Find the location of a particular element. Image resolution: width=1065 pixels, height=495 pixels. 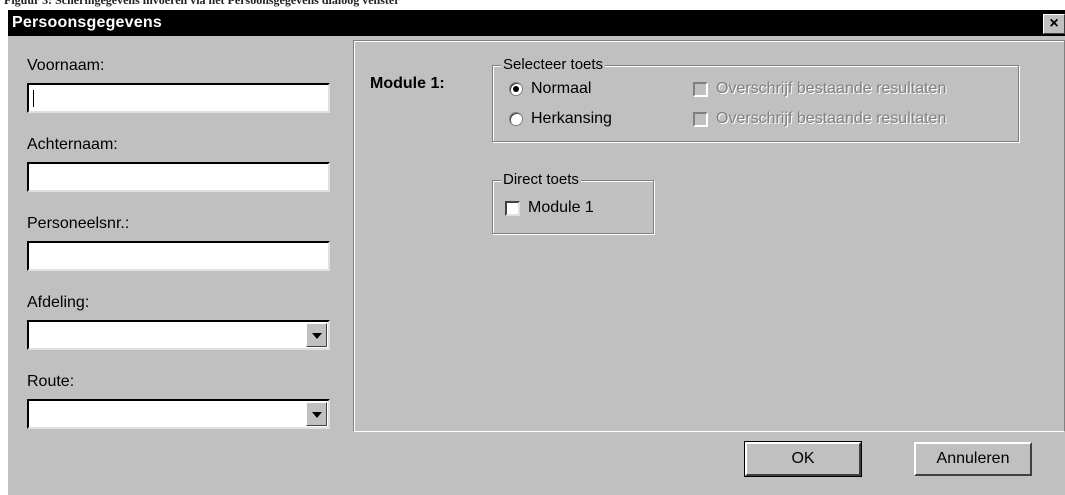

direct-test-group-title: Direct toets is located at coordinates (541, 179).